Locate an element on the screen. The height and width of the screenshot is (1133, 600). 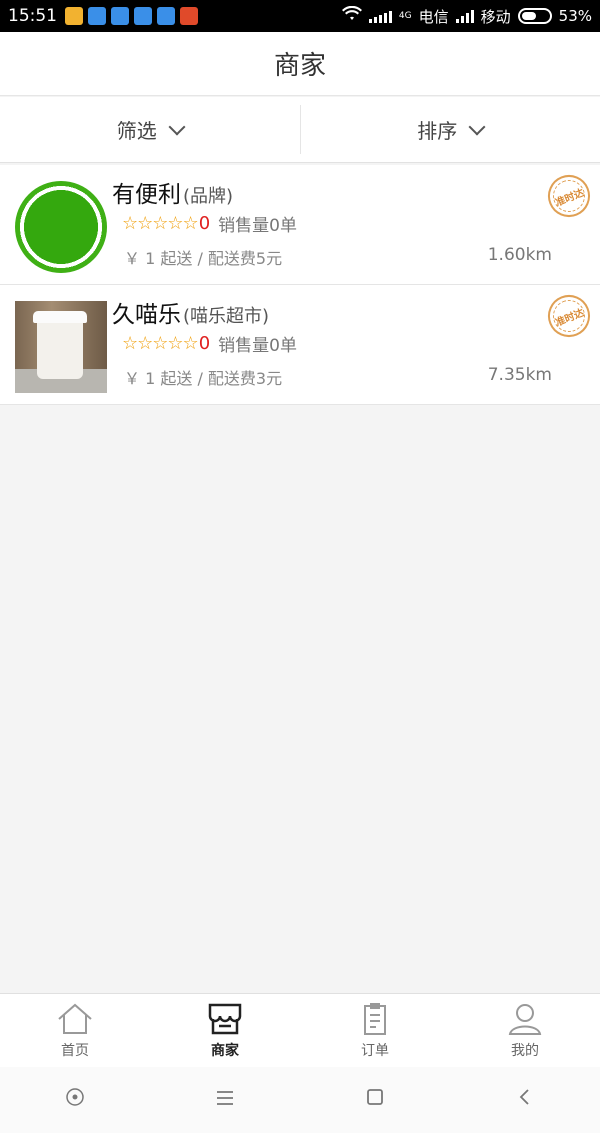
status-time: 15:51 is located at coordinates (32, 16).